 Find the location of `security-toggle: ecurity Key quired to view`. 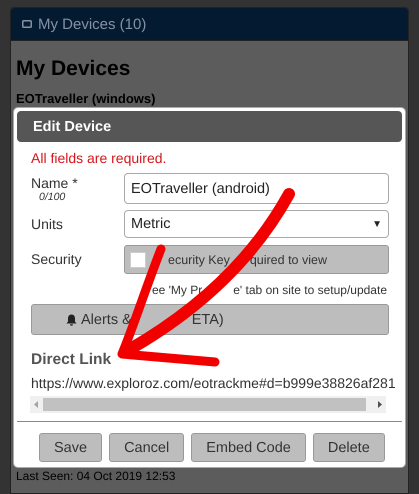

security-toggle: ecurity Key quired to view is located at coordinates (256, 259).